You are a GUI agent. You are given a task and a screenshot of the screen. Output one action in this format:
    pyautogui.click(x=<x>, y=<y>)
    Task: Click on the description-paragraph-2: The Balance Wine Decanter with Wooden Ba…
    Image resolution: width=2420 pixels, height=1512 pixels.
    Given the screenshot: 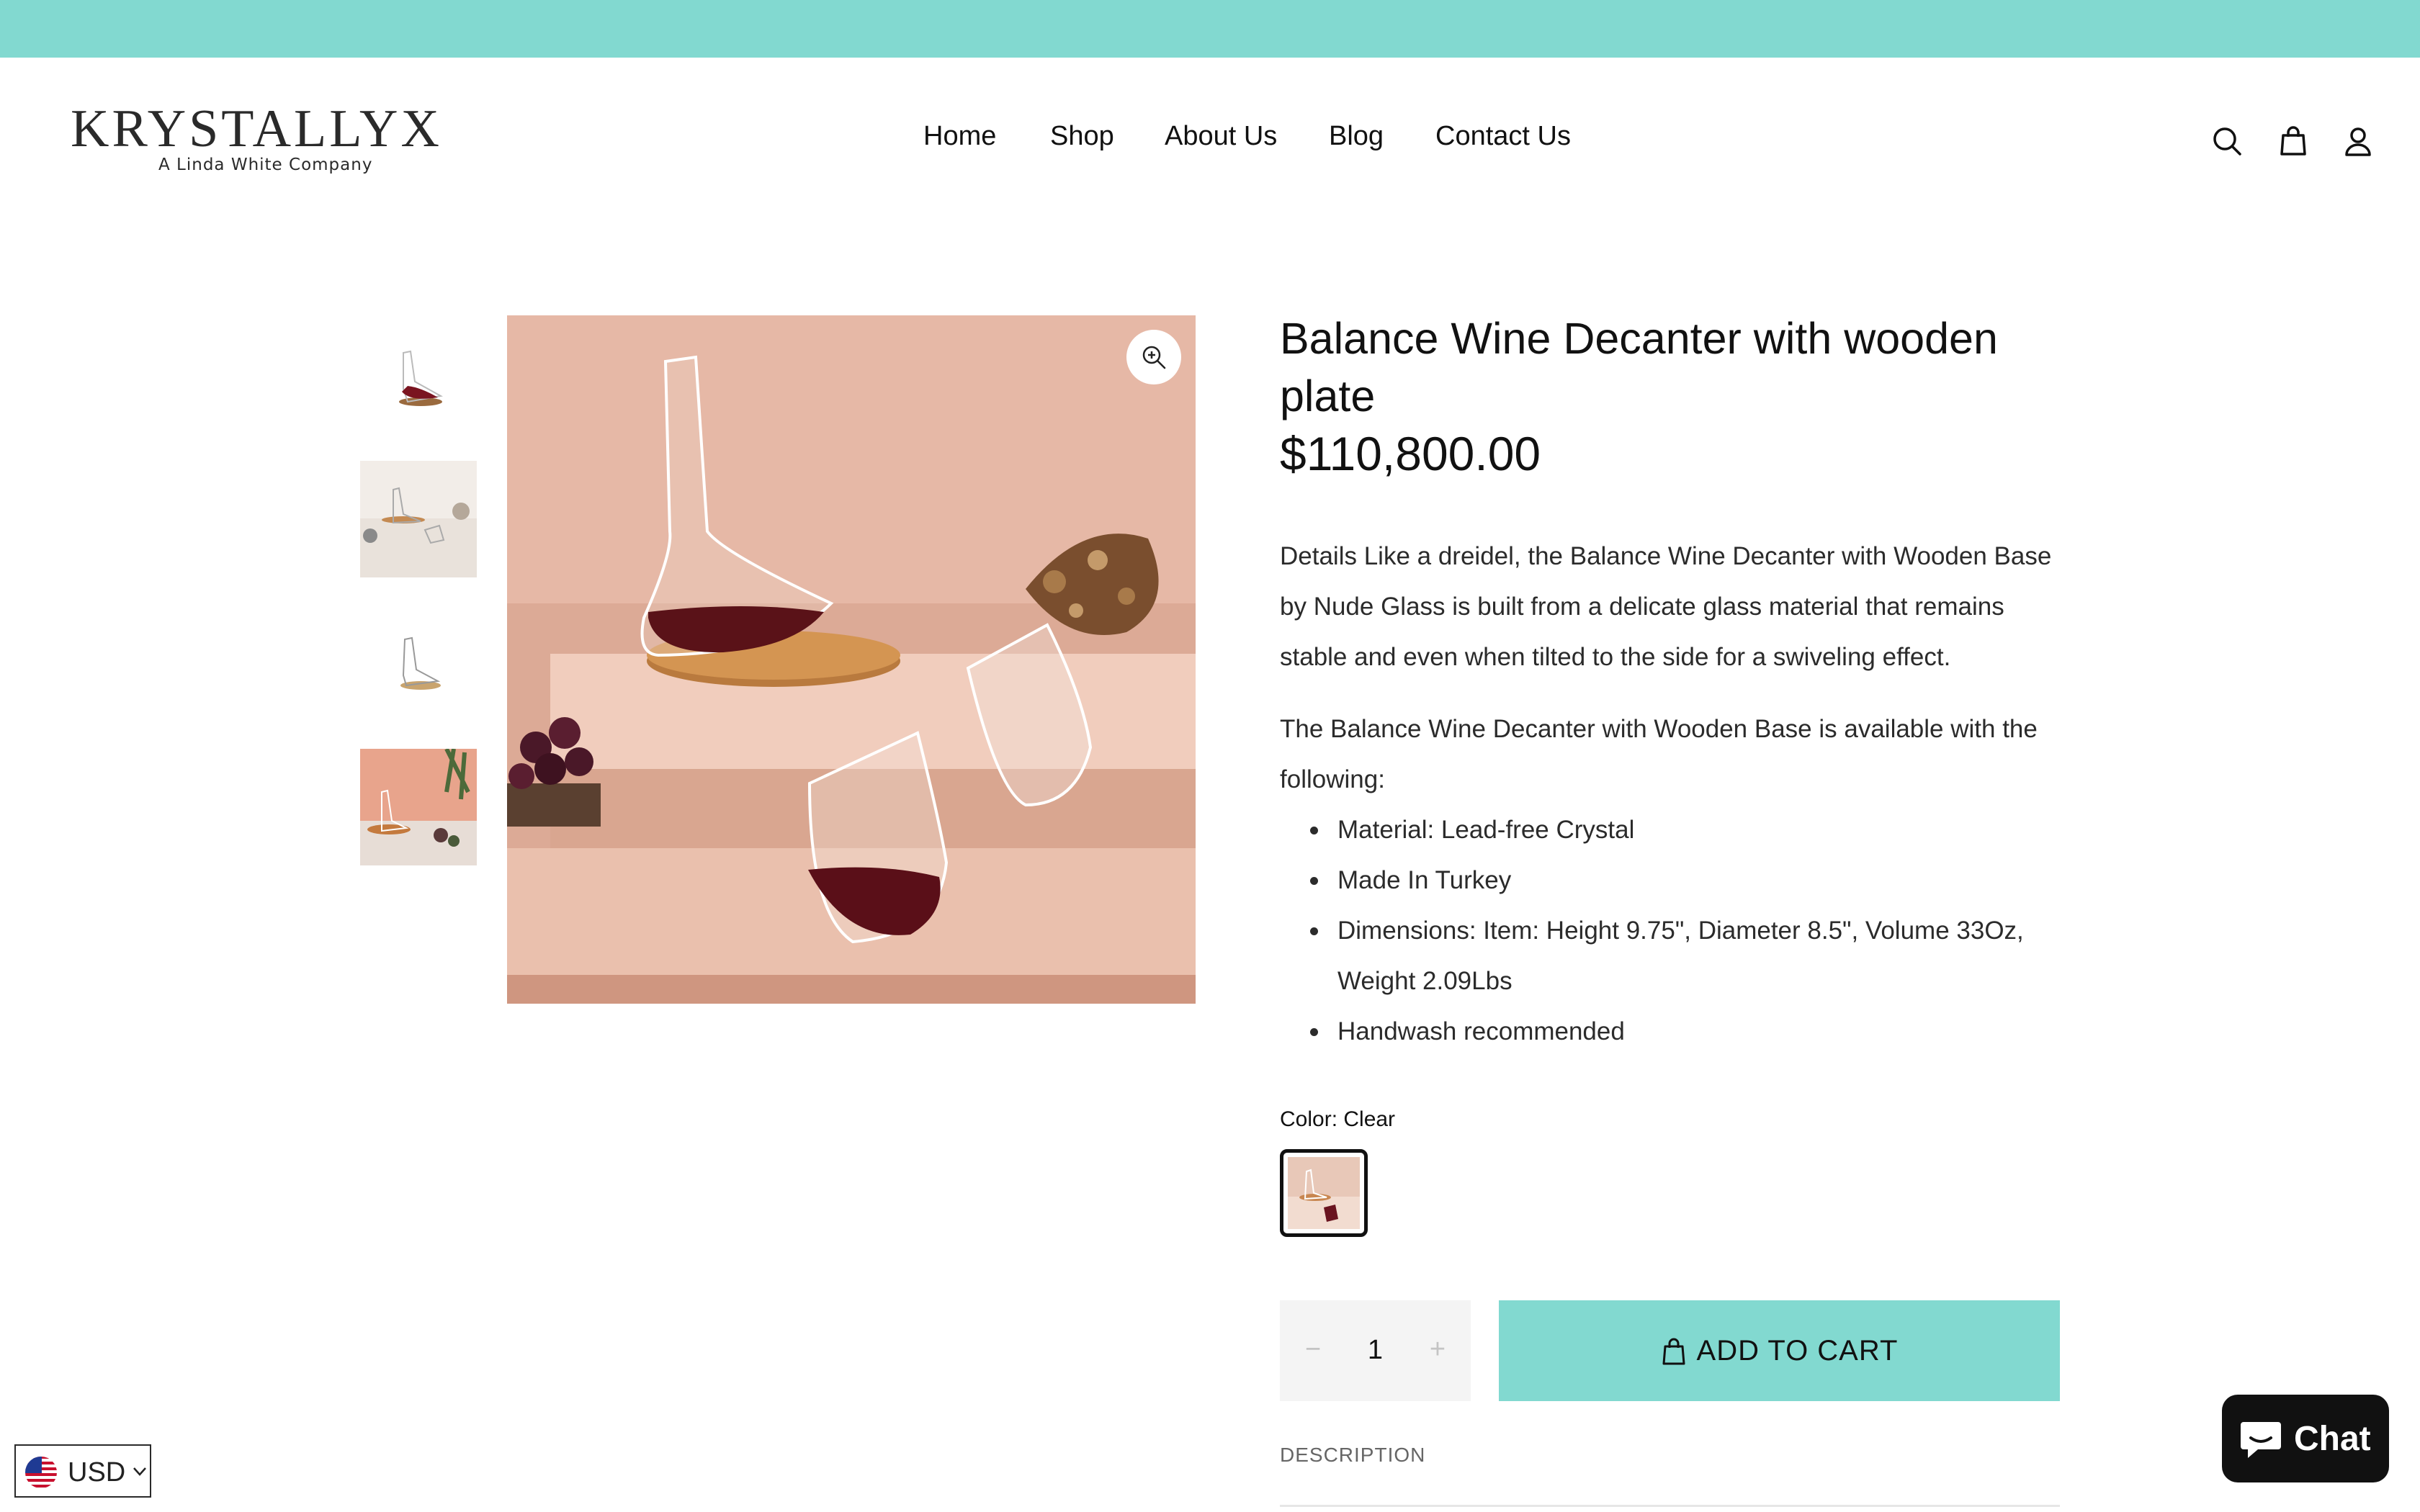 What is the action you would take?
    pyautogui.click(x=1659, y=754)
    